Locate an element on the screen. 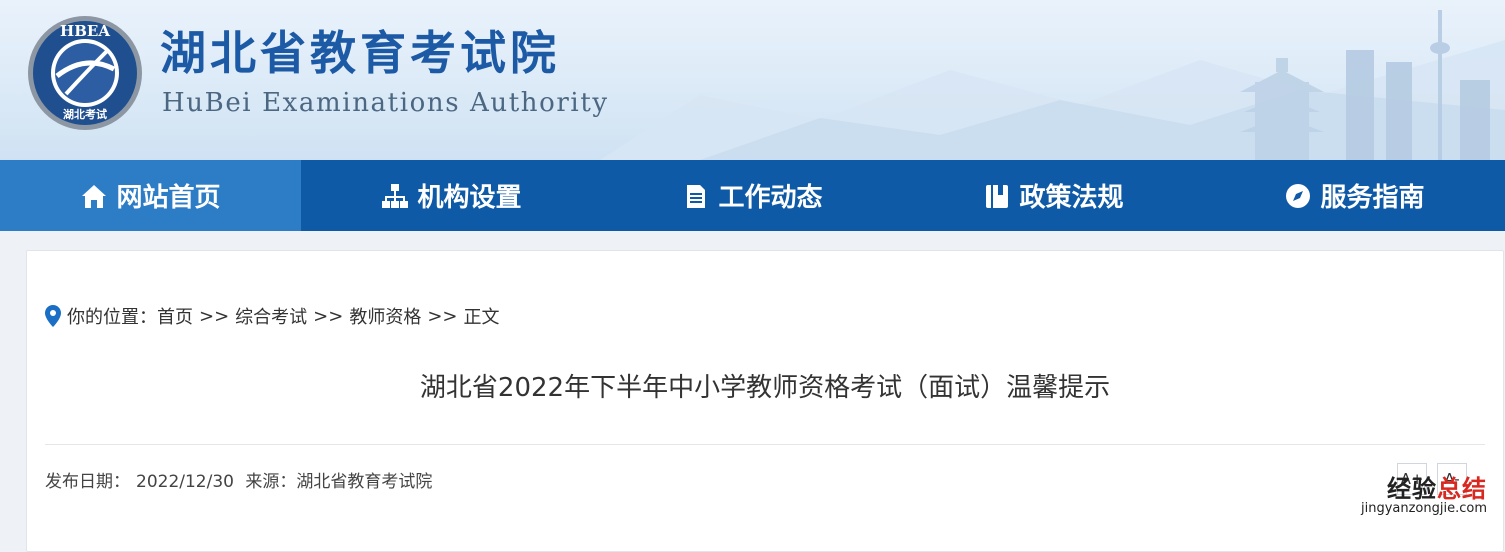  location-pin-icon is located at coordinates (53, 316).